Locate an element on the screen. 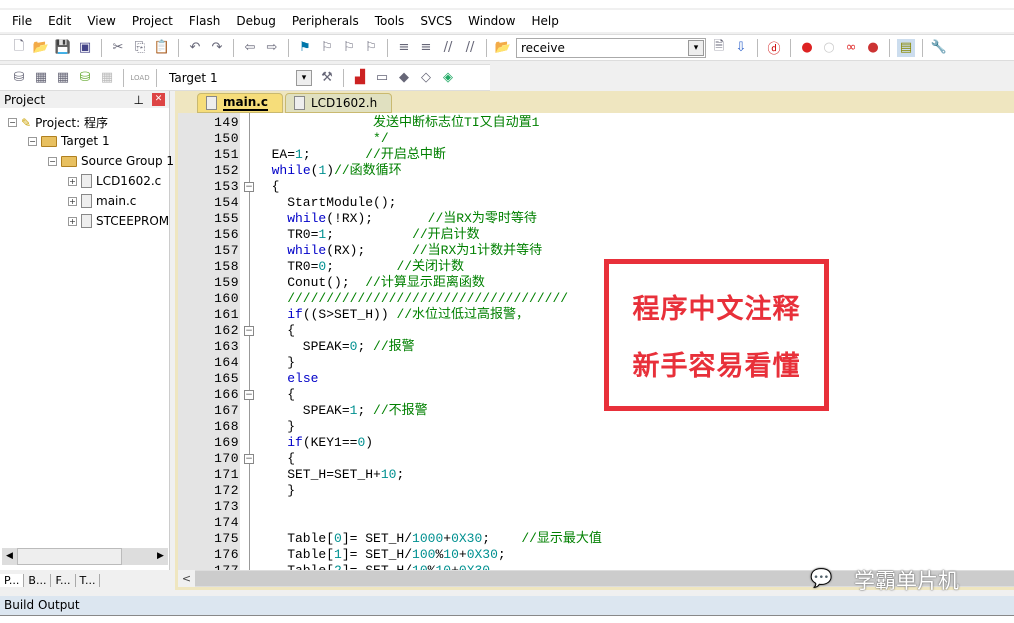 This screenshot has height=623, width=1014. close-icon: ✕ is located at coordinates (158, 99).